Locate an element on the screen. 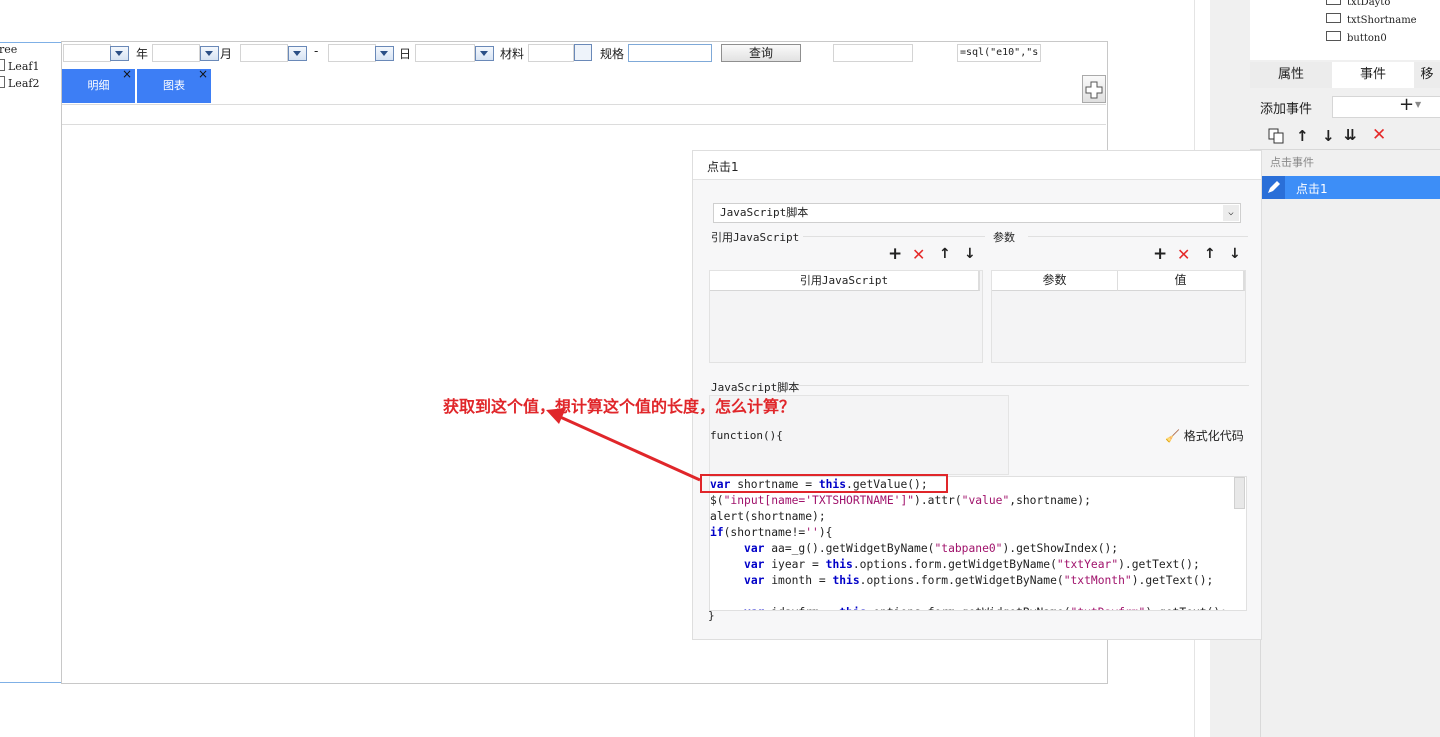 Image resolution: width=1440 pixels, height=737 pixels. edit-icon is located at coordinates (1273, 187).